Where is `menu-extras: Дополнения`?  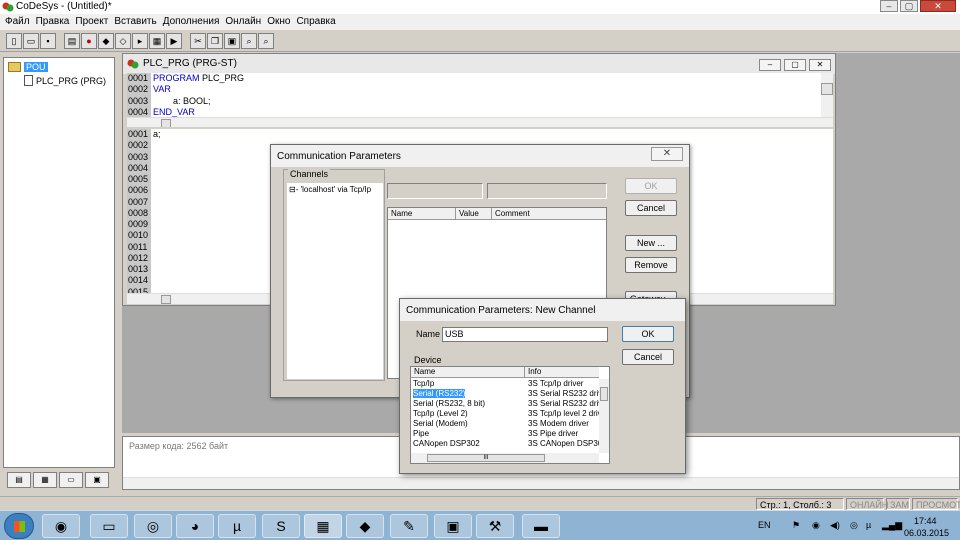
menu-extras: Дополнения is located at coordinates (193, 22).